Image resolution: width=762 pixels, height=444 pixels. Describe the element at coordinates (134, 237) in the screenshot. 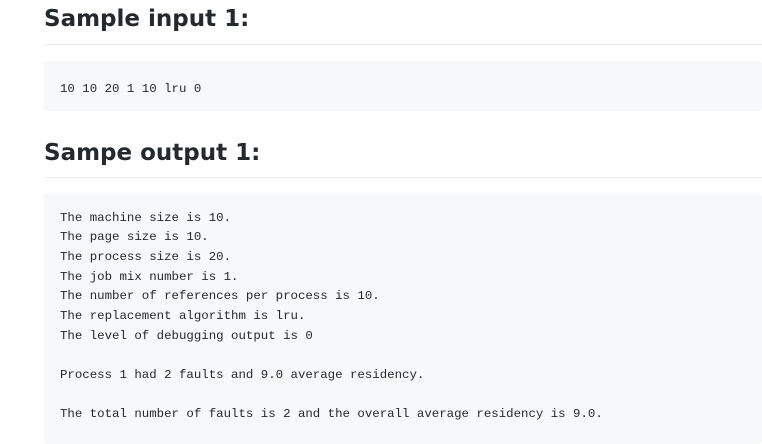

I see `output-line: The page size is 10.` at that location.